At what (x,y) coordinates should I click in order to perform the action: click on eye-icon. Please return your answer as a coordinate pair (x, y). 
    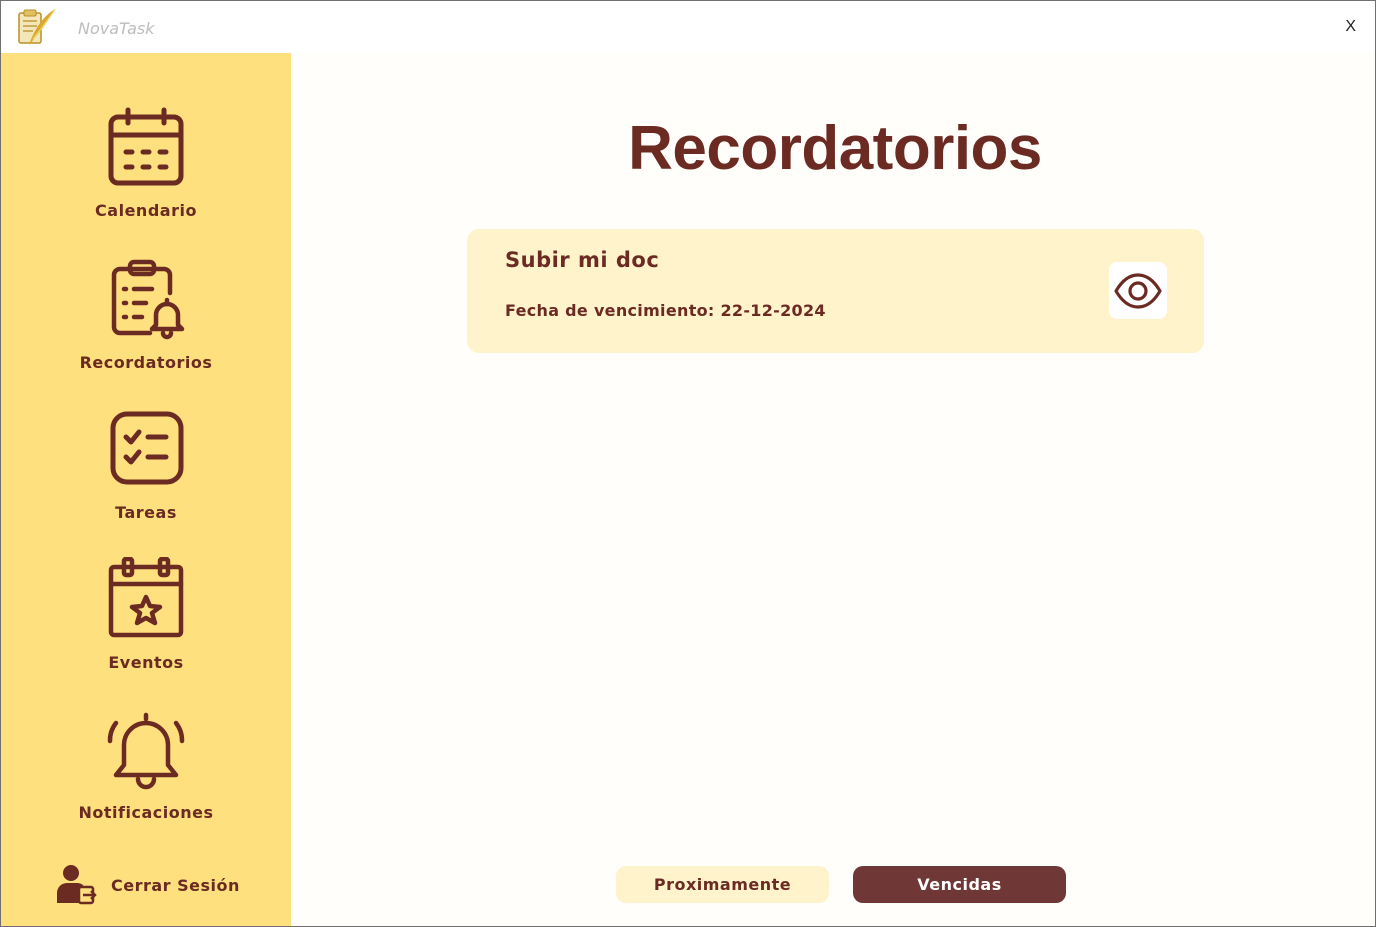
    Looking at the image, I should click on (1138, 291).